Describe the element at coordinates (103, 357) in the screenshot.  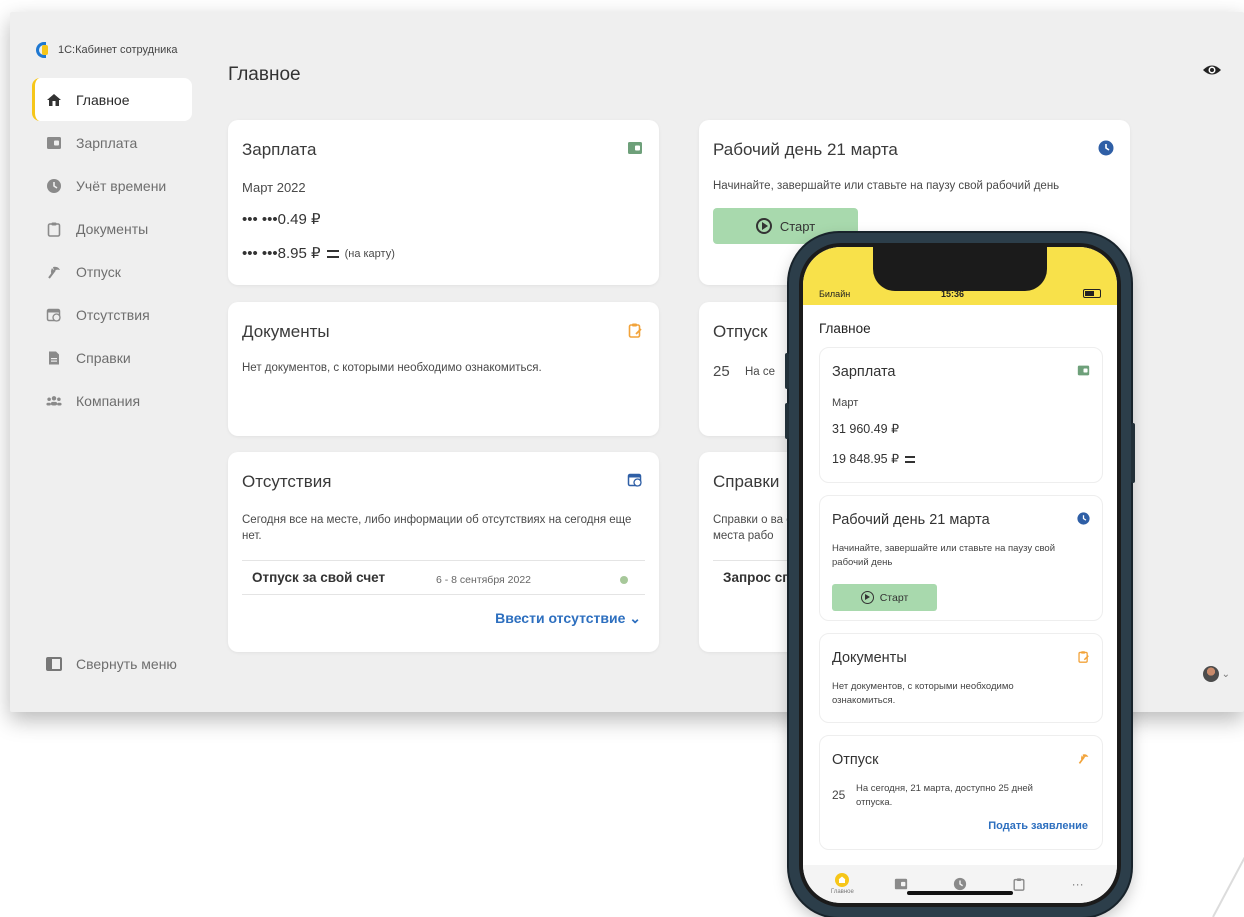
I see `sidebar-item-label: Справки` at that location.